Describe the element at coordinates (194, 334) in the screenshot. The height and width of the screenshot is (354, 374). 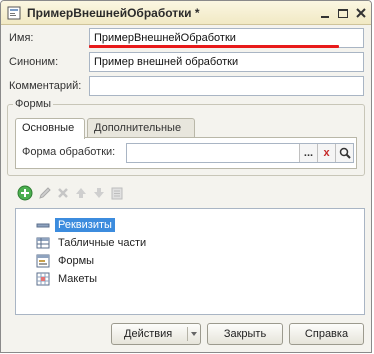
I see `chevron-down-icon` at that location.